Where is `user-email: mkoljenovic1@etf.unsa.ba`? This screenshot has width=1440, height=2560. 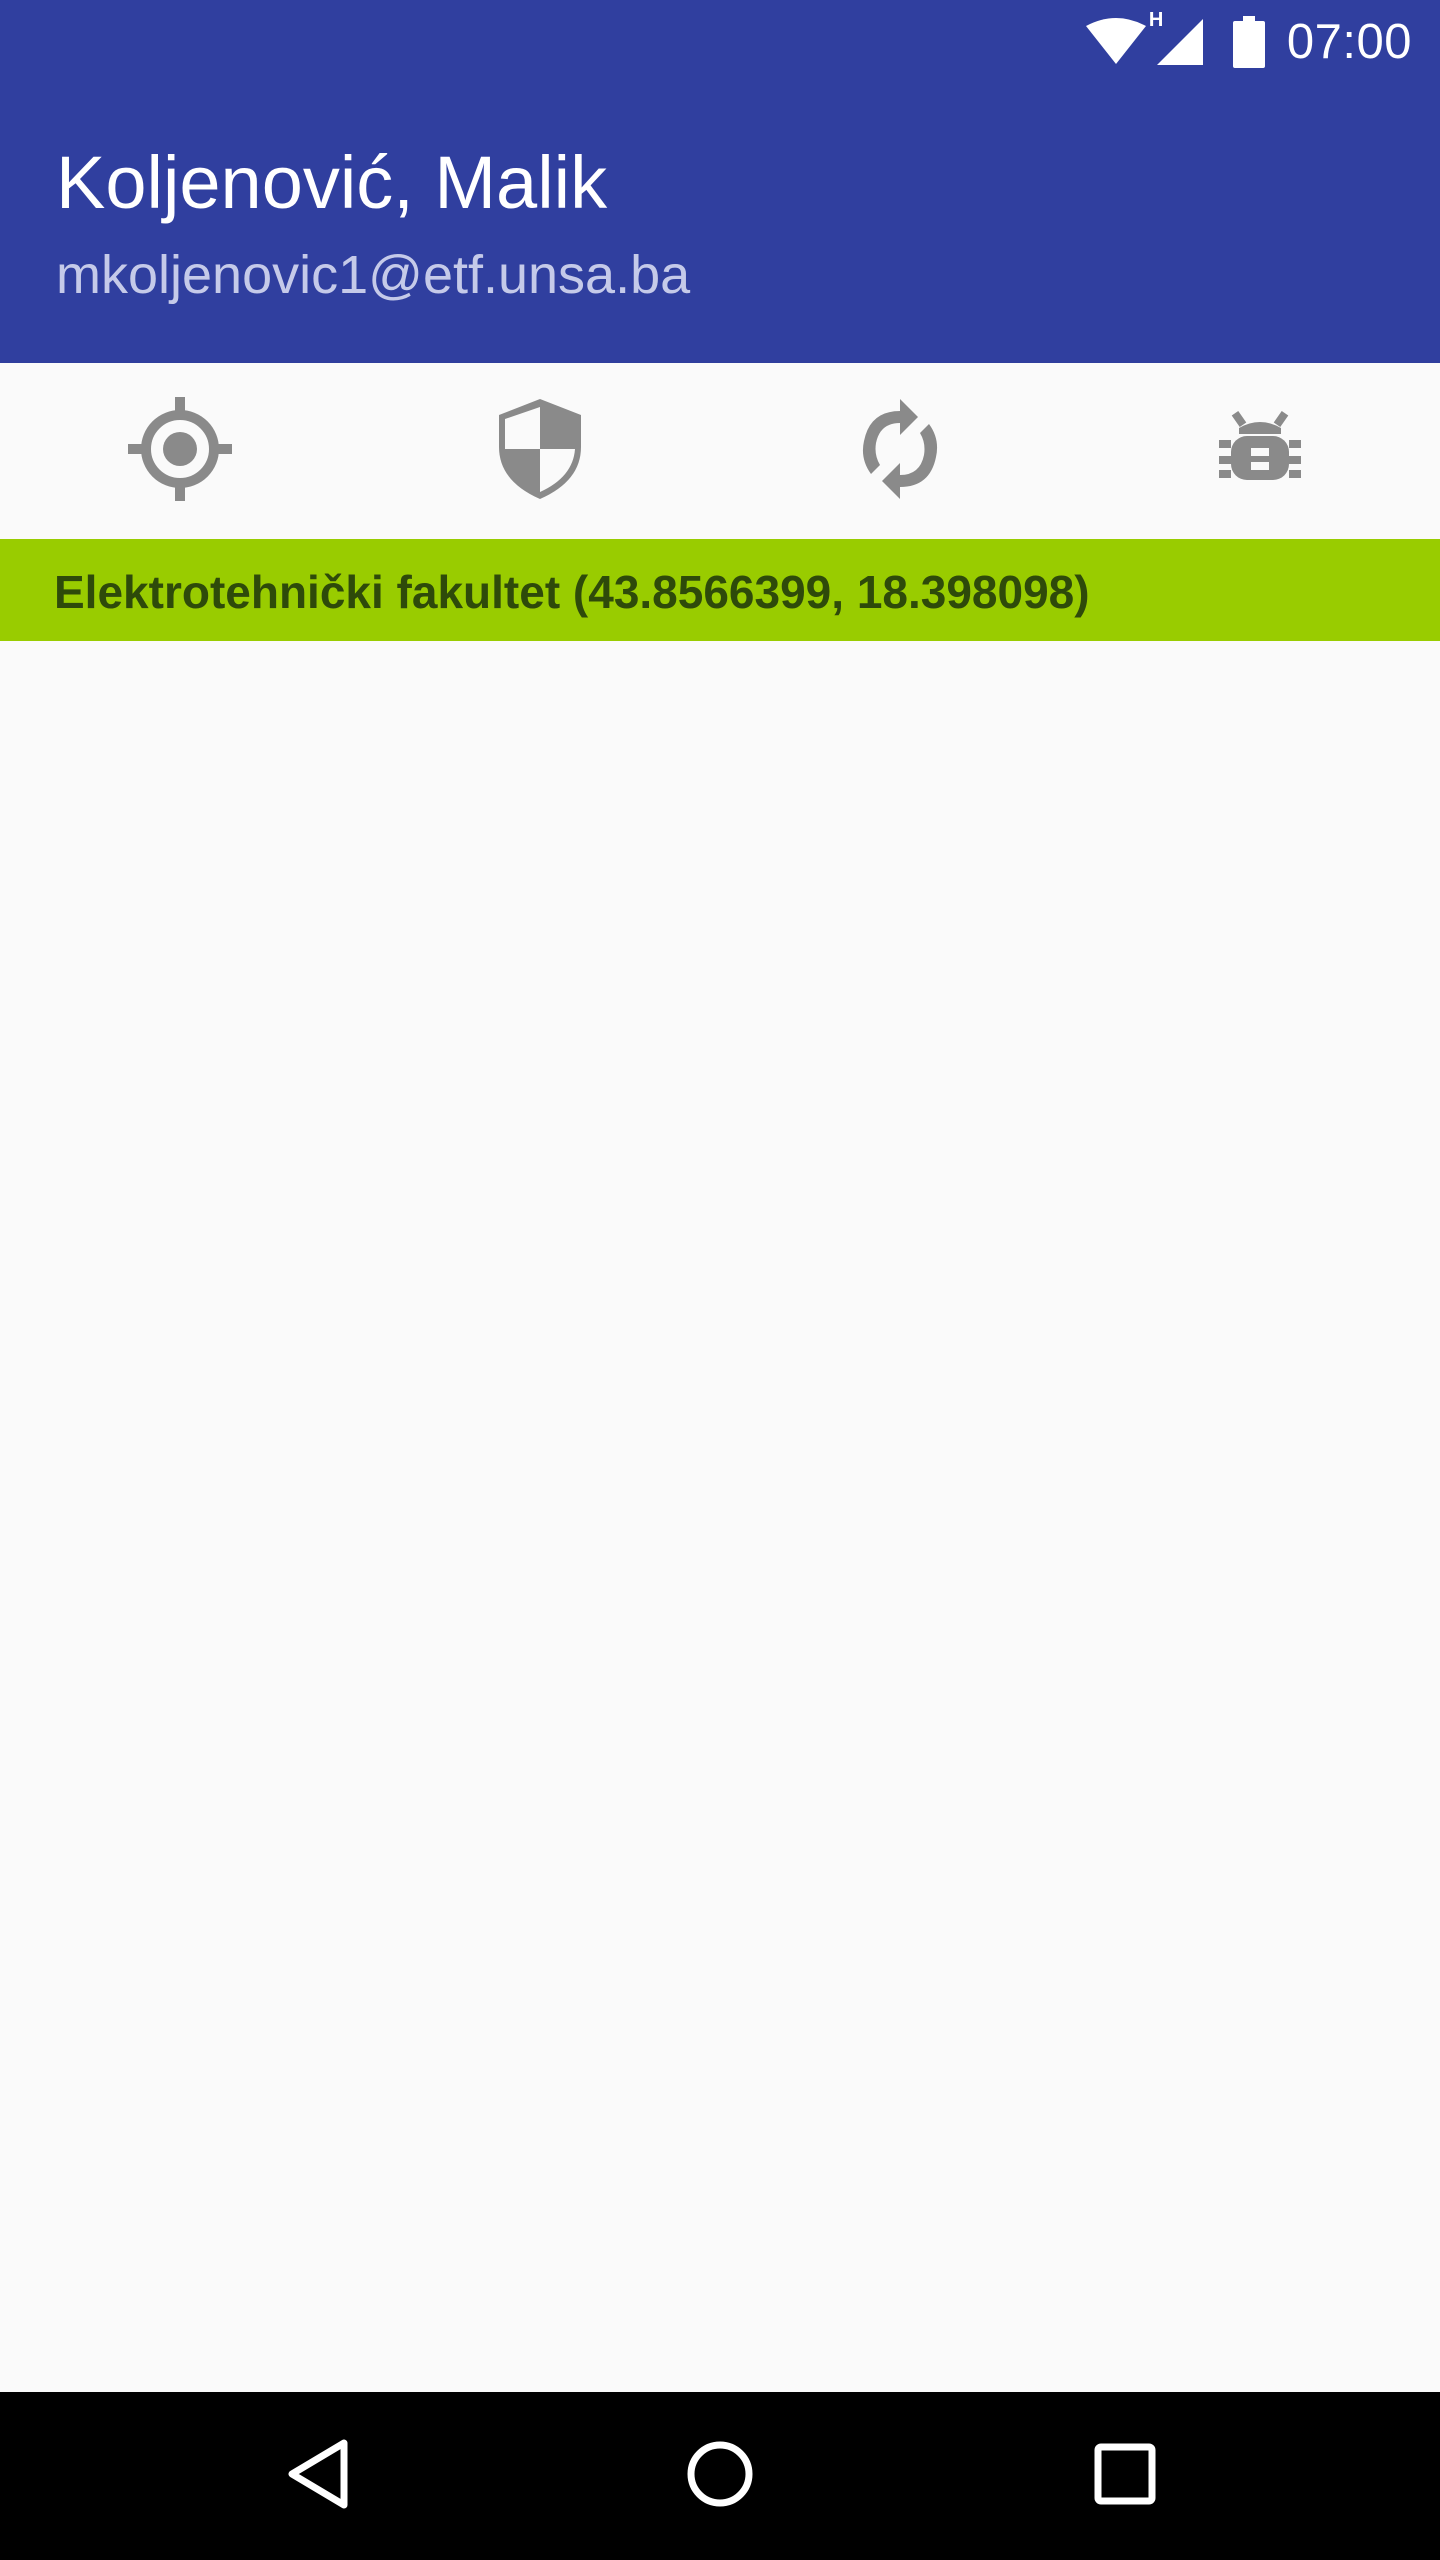
user-email: mkoljenovic1@etf.unsa.ba is located at coordinates (373, 275).